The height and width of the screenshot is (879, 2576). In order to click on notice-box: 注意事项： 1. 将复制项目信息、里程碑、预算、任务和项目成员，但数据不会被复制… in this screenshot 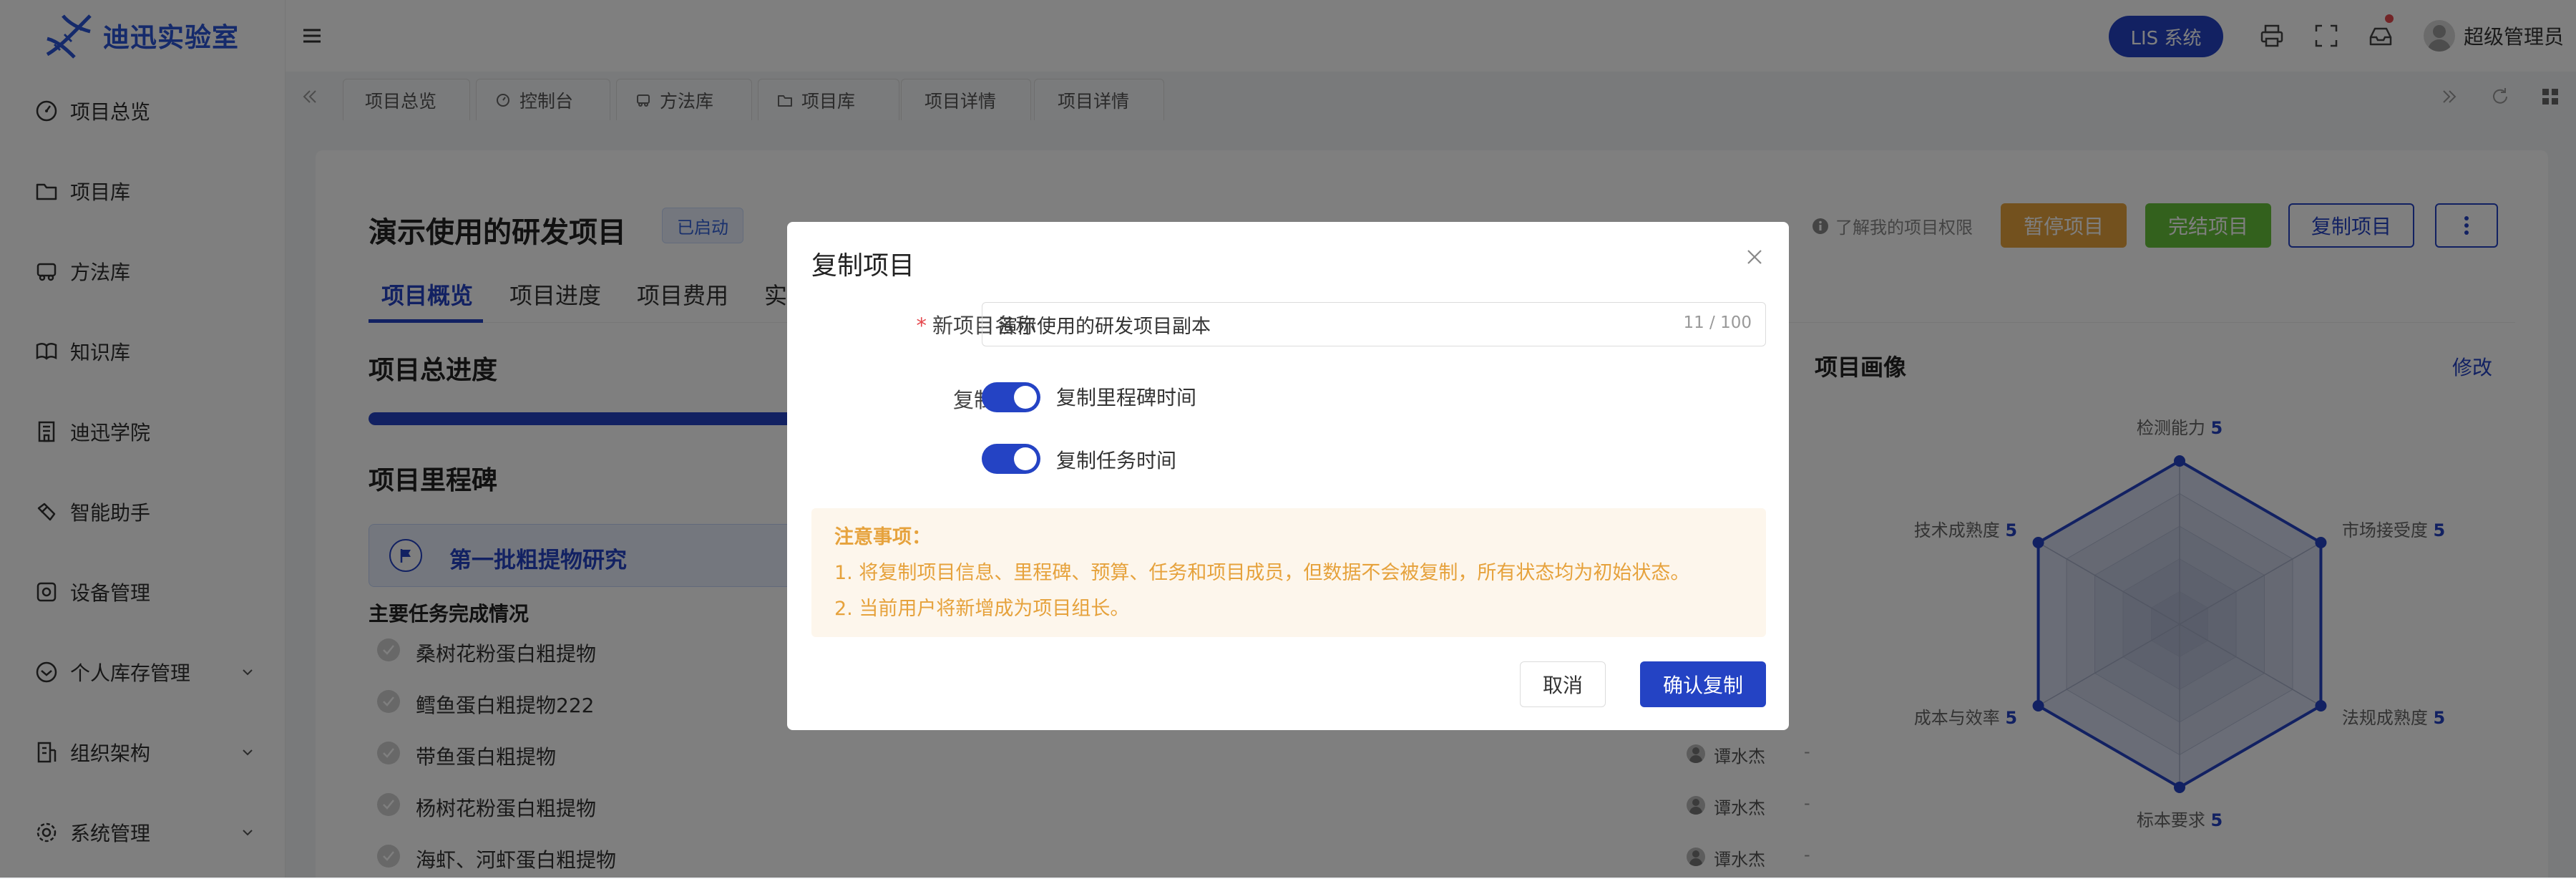, I will do `click(1288, 572)`.